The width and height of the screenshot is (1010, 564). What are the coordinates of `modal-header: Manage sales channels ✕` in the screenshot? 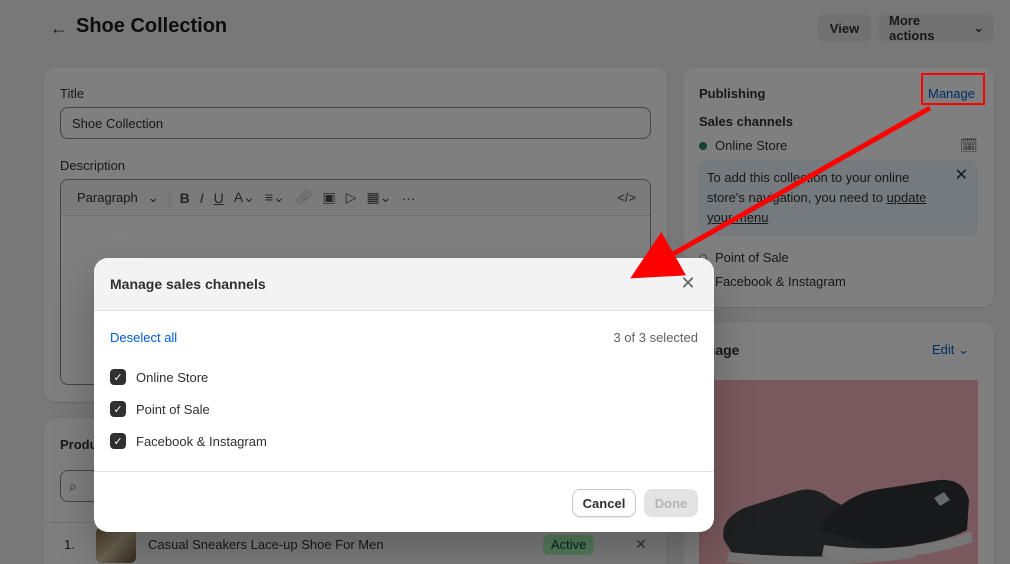 It's located at (404, 284).